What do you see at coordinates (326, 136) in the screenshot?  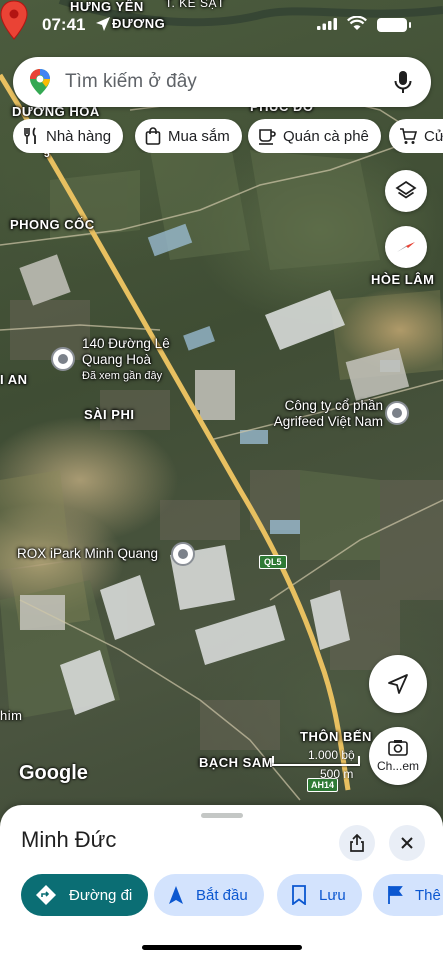 I see `chip-label: Quán cà phê` at bounding box center [326, 136].